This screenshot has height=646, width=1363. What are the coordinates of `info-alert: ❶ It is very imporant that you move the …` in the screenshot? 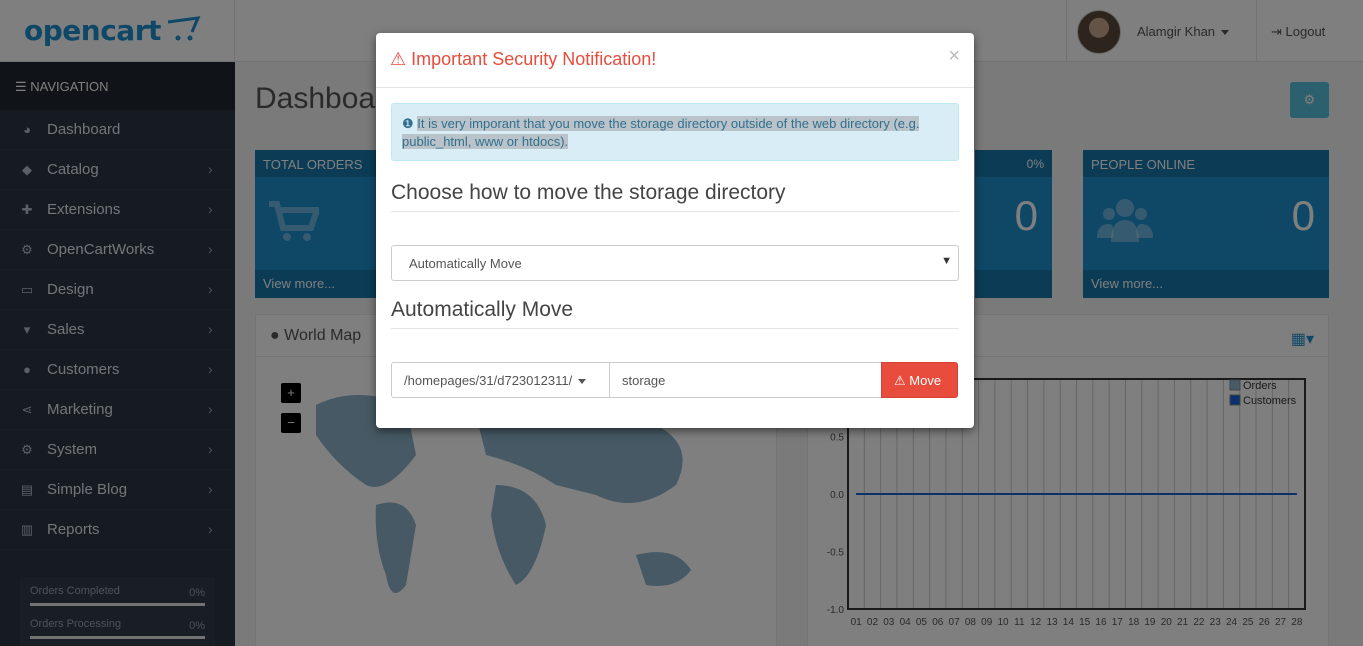 It's located at (675, 132).